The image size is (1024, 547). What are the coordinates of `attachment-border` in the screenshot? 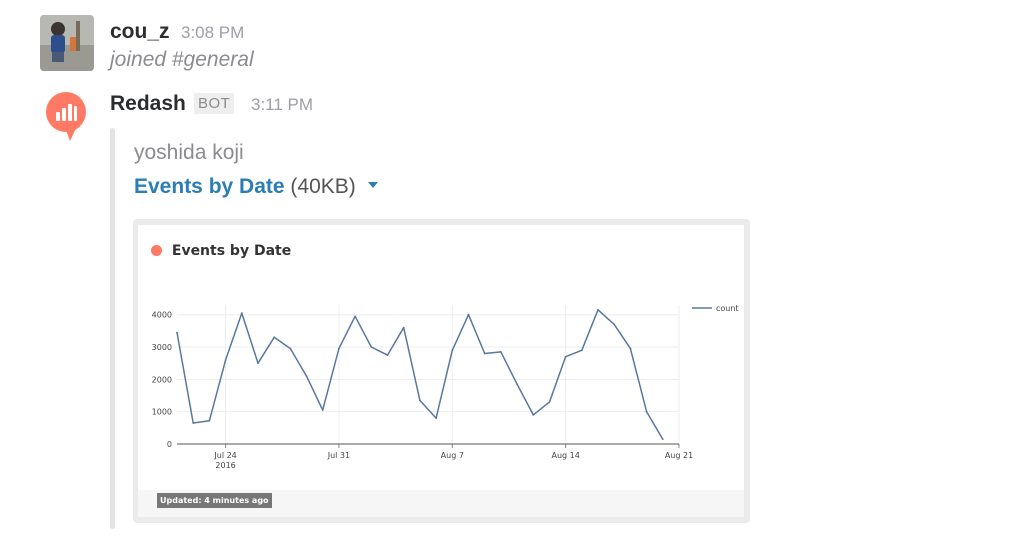 It's located at (112, 328).